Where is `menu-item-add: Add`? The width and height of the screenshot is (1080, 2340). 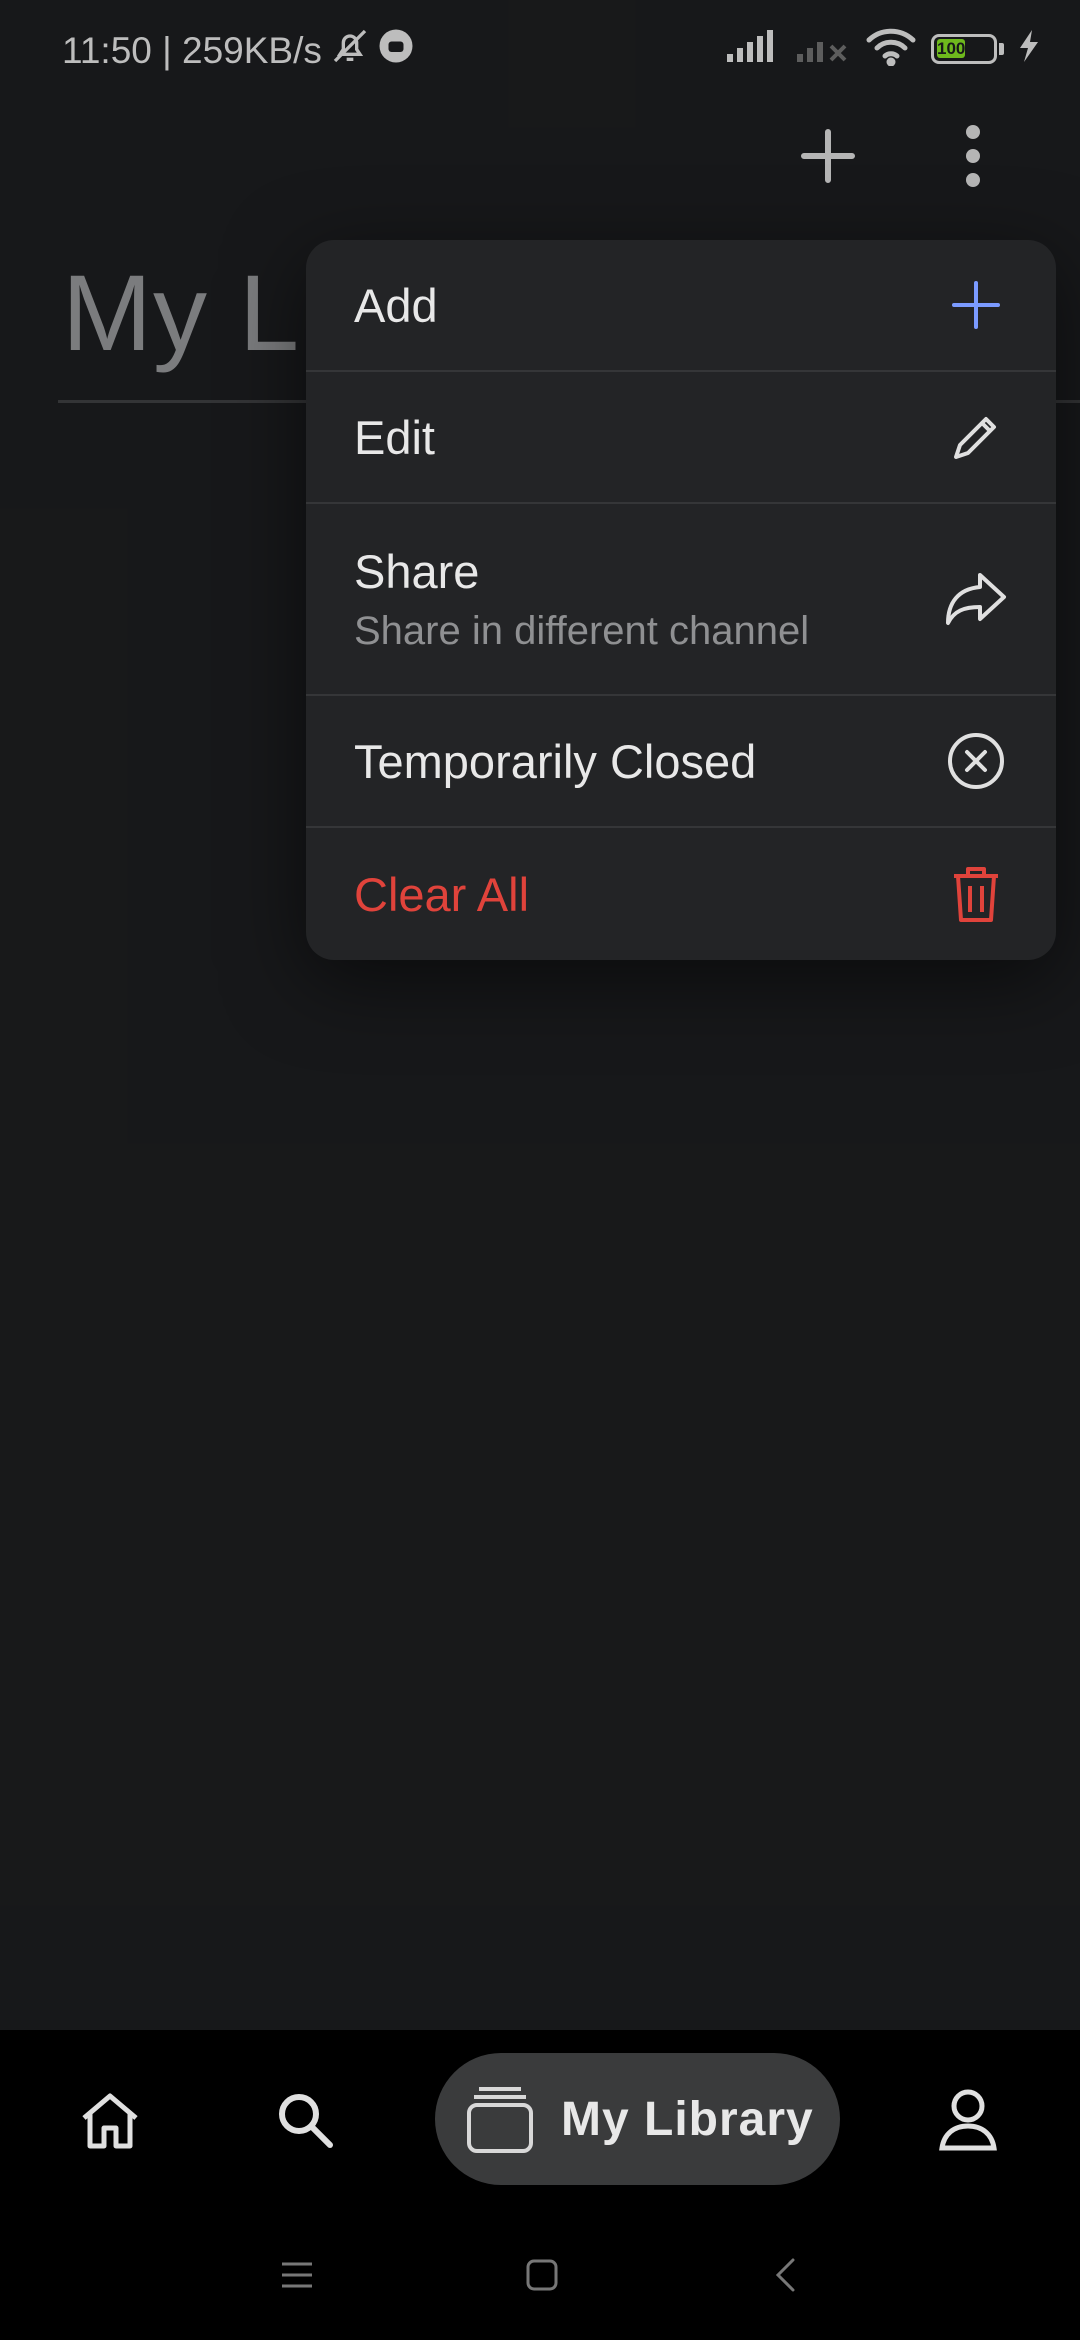
menu-item-add: Add is located at coordinates (681, 306).